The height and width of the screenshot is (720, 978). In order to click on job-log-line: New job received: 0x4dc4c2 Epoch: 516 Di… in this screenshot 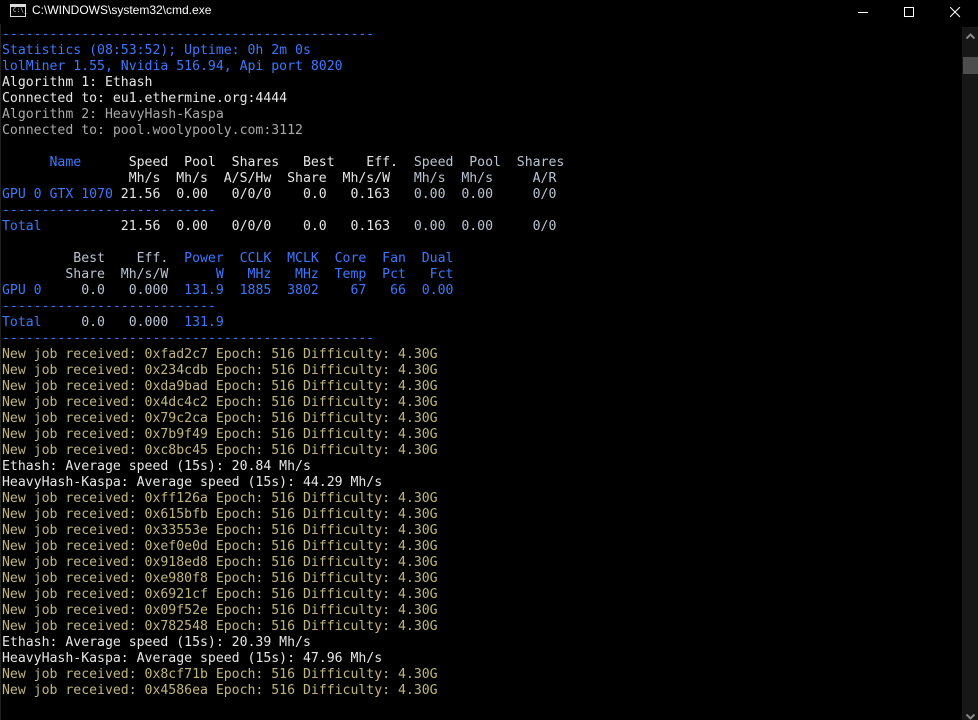, I will do `click(220, 402)`.